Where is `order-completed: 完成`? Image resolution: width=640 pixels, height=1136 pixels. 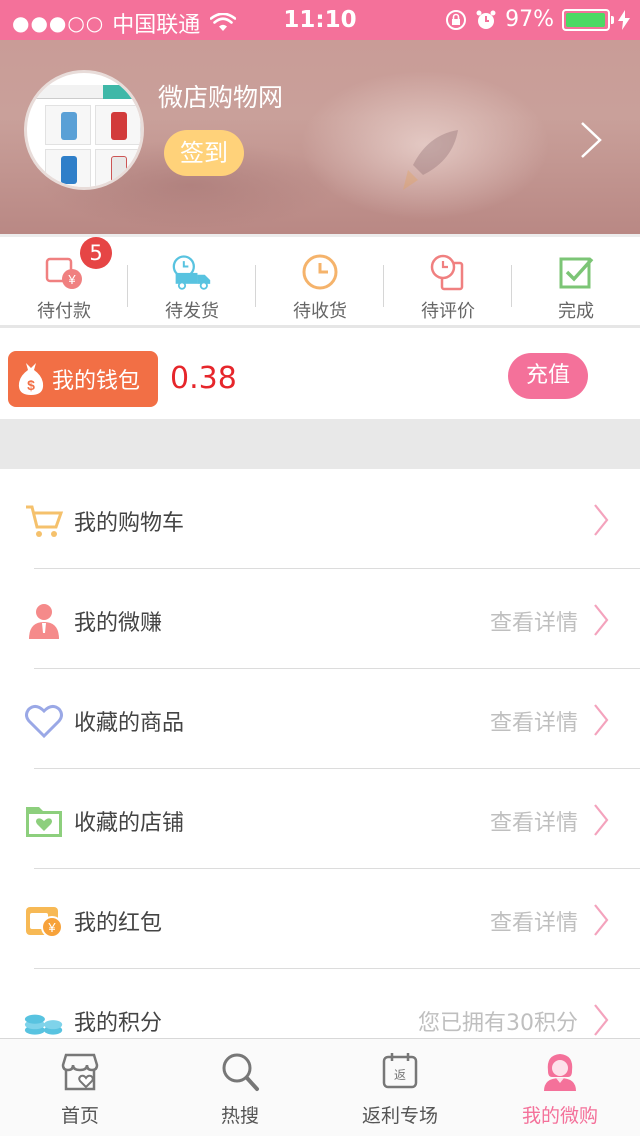
order-completed: 完成 is located at coordinates (576, 281).